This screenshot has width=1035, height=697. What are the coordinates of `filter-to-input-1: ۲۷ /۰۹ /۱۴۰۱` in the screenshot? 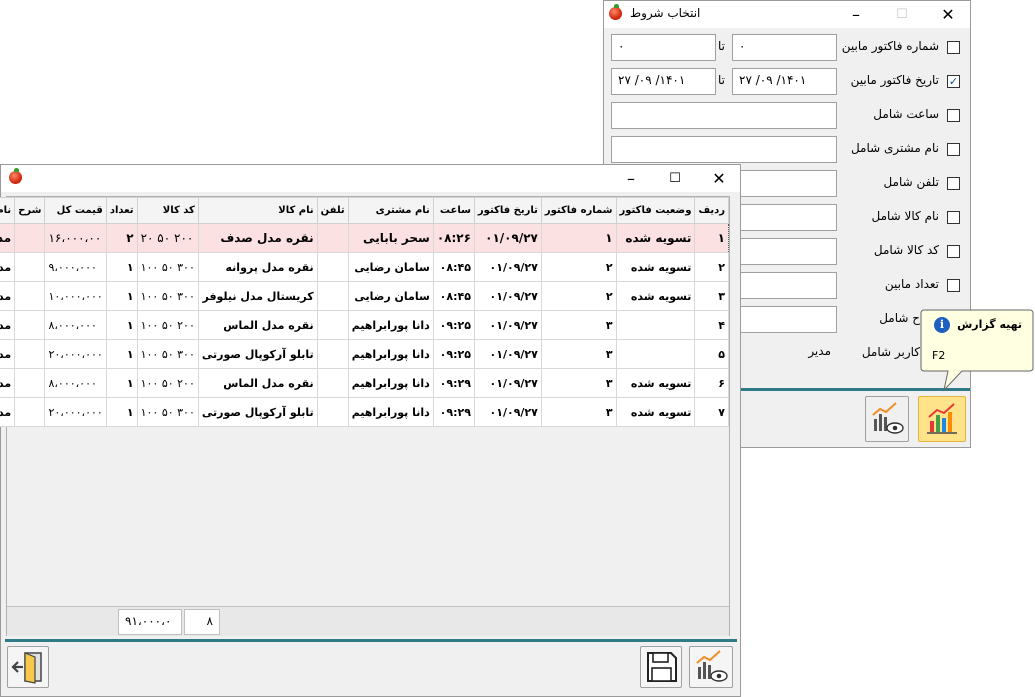 It's located at (663, 81).